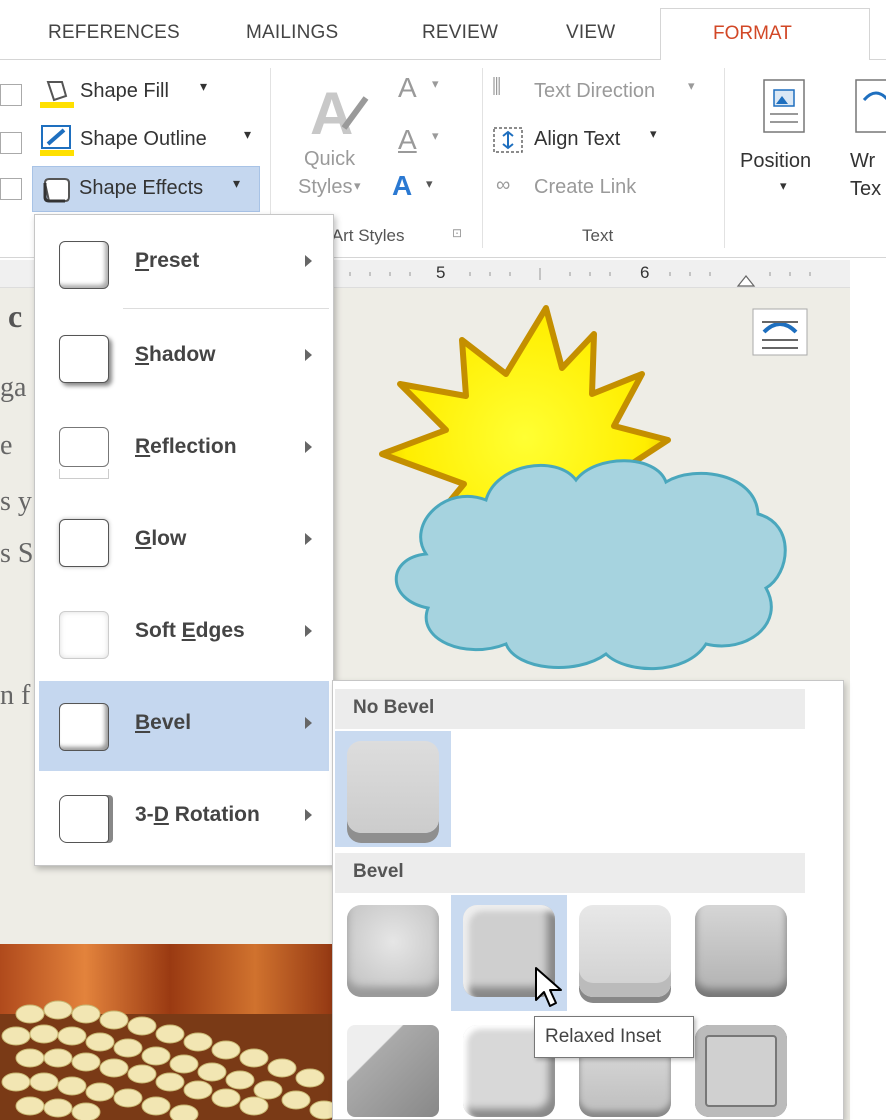 This screenshot has height=1120, width=886. I want to click on create-link-label: Create Link, so click(585, 187).